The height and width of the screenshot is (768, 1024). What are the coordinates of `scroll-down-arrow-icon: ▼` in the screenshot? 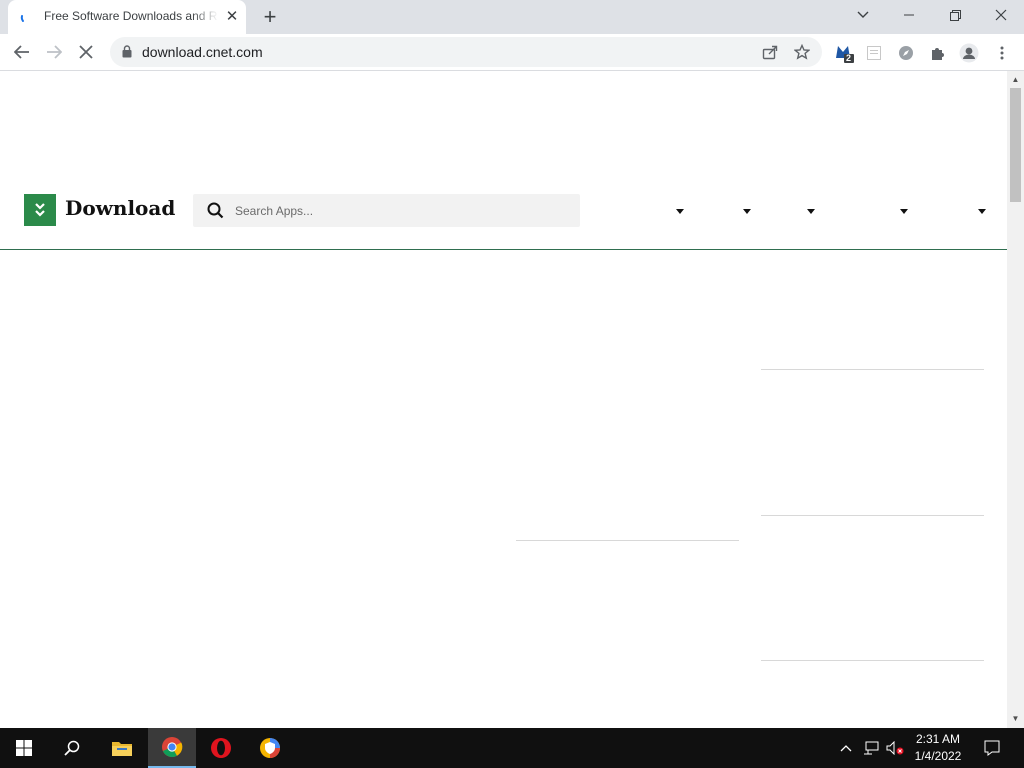 It's located at (1015, 719).